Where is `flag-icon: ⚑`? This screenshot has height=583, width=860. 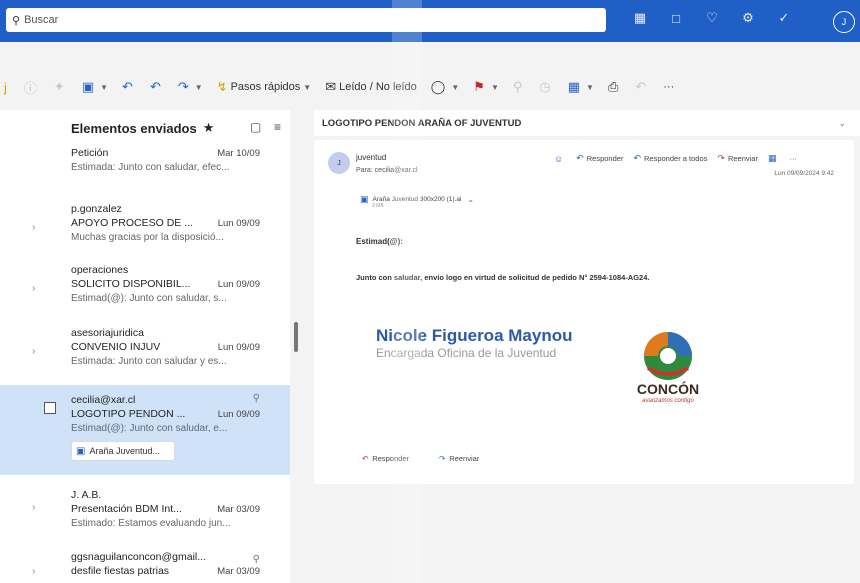
flag-icon: ⚑ is located at coordinates (479, 87).